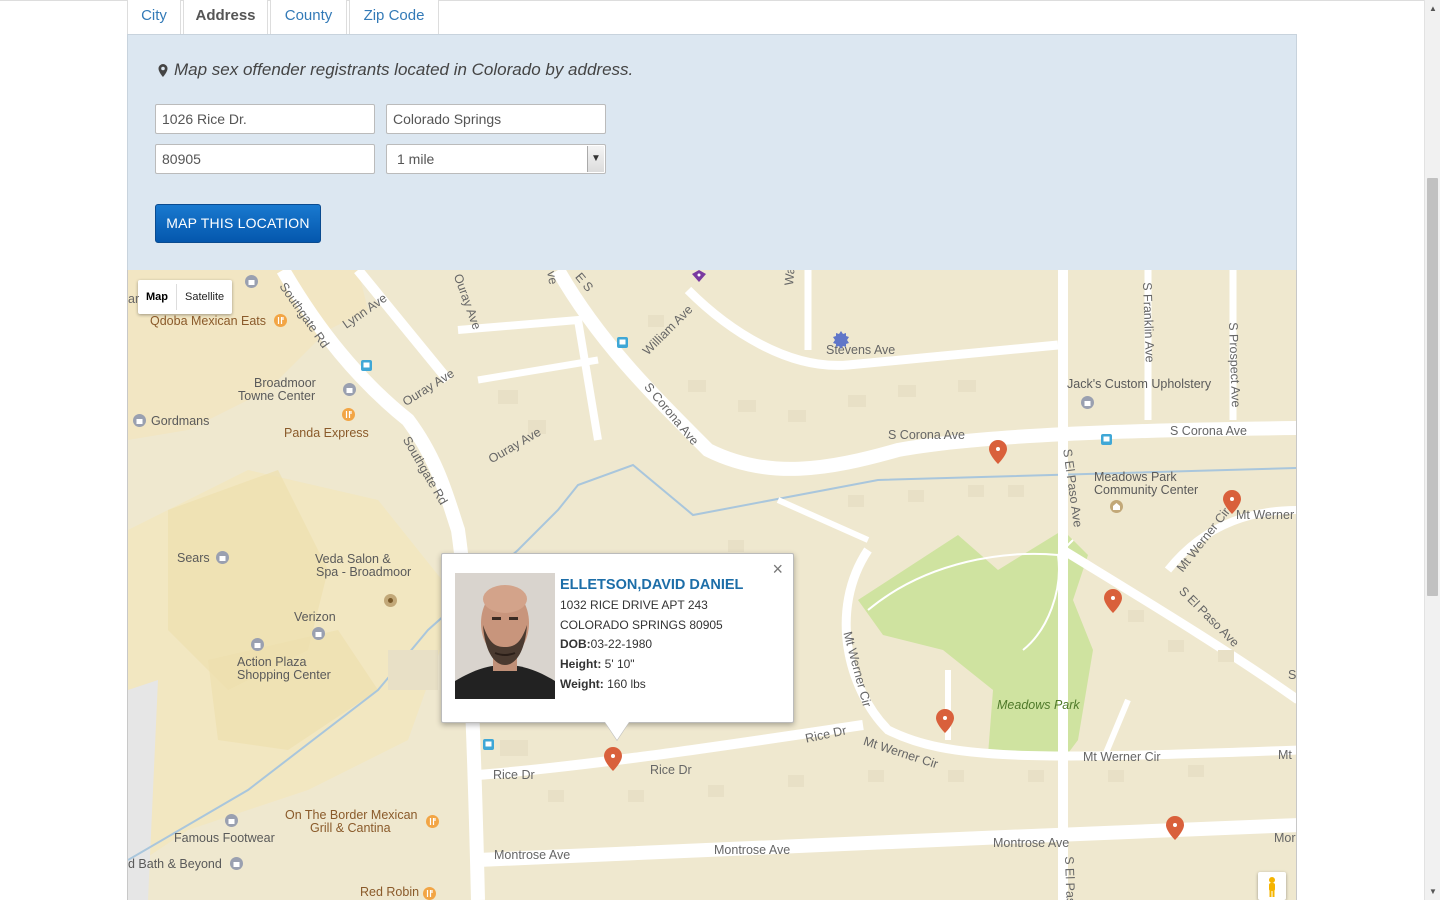 The width and height of the screenshot is (1440, 900). Describe the element at coordinates (364, 572) in the screenshot. I see `place-veda-2: Spa - Broadmoor` at that location.